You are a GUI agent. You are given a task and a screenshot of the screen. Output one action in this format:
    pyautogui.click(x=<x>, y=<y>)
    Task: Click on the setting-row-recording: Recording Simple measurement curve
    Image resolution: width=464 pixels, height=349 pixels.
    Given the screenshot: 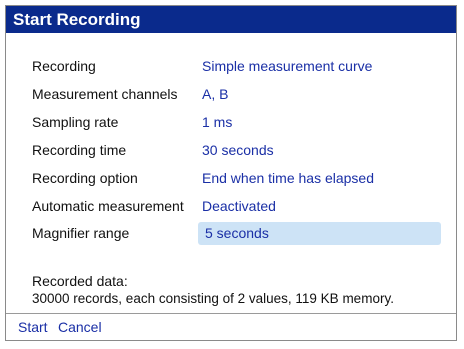 What is the action you would take?
    pyautogui.click(x=231, y=66)
    